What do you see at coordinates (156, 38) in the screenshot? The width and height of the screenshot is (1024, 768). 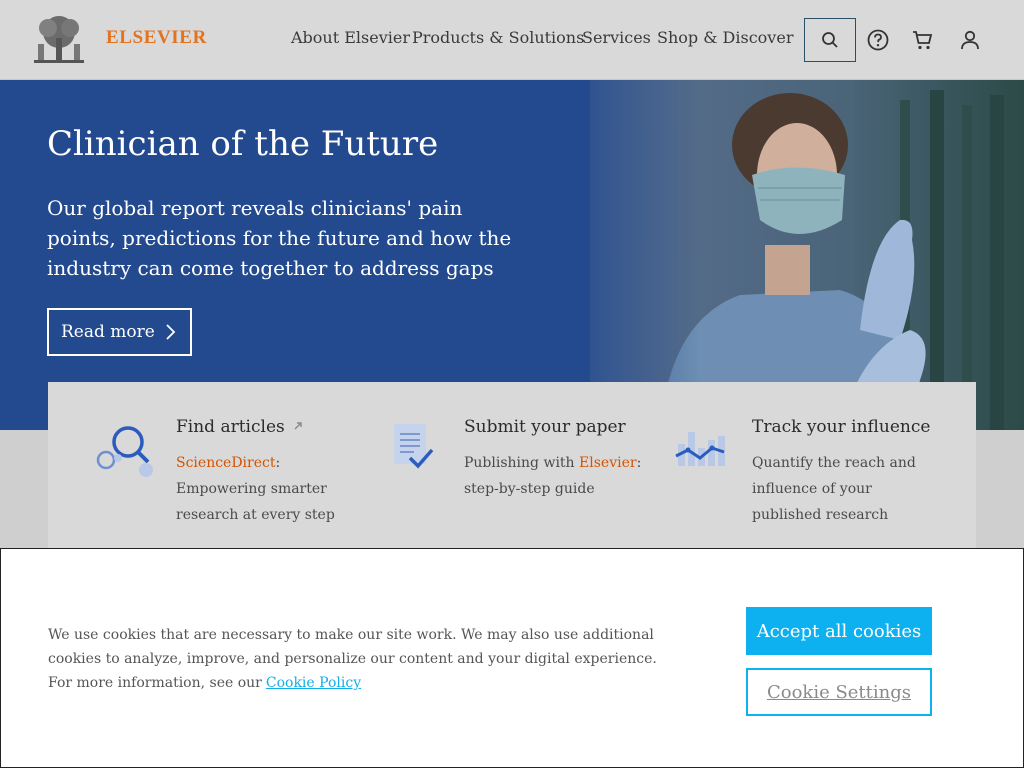 I see `brand-wordmark: ELSEVIER` at bounding box center [156, 38].